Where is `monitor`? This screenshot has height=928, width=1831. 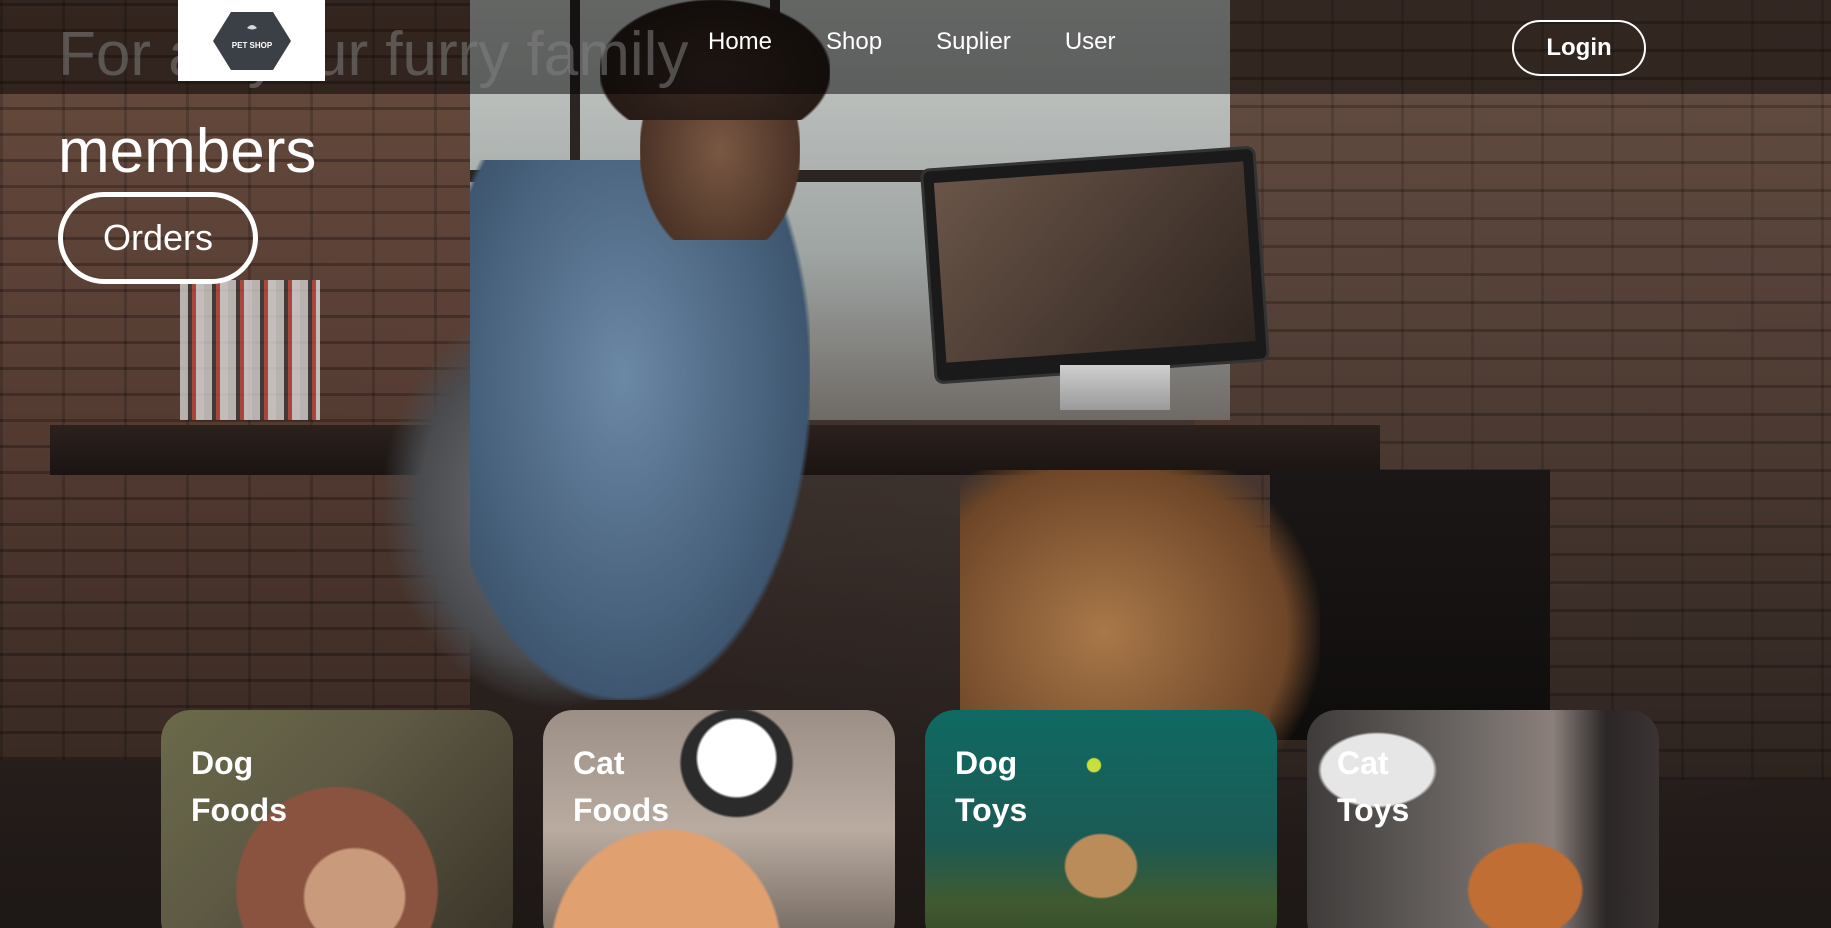
monitor is located at coordinates (1095, 265).